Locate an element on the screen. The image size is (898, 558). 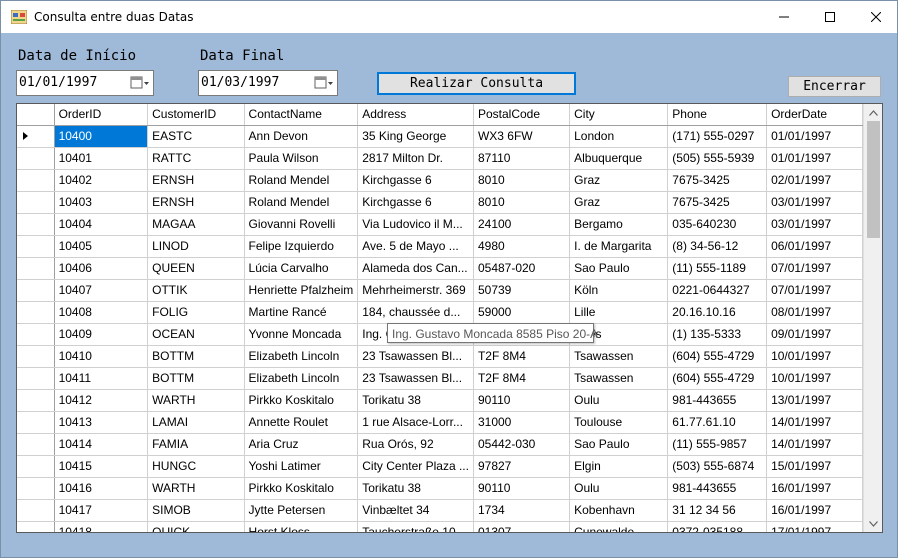
cell-orderid: 10402 is located at coordinates (101, 180).